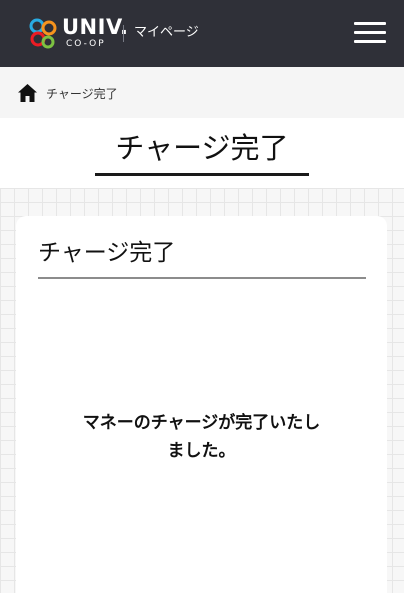 The height and width of the screenshot is (616, 404). Describe the element at coordinates (44, 34) in the screenshot. I see `coop-logo-icon` at that location.